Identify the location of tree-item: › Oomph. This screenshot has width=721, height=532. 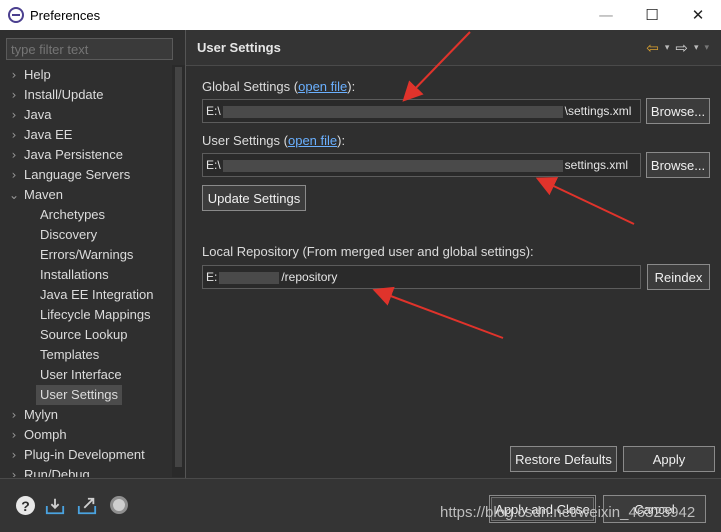
(37, 435).